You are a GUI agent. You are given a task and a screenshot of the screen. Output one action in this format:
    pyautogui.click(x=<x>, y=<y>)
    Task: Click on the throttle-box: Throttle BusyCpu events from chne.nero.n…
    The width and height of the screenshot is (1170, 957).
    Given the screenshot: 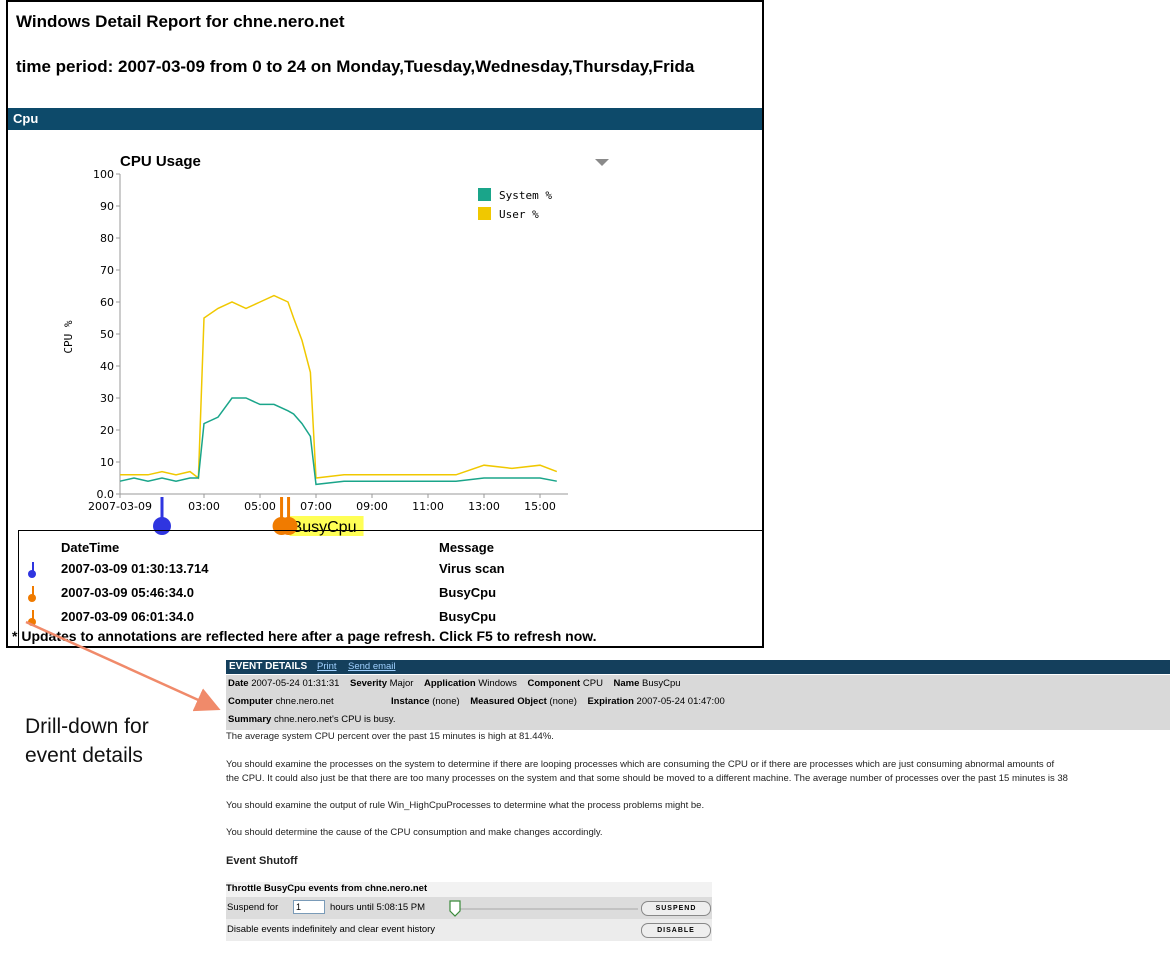 What is the action you would take?
    pyautogui.click(x=469, y=919)
    